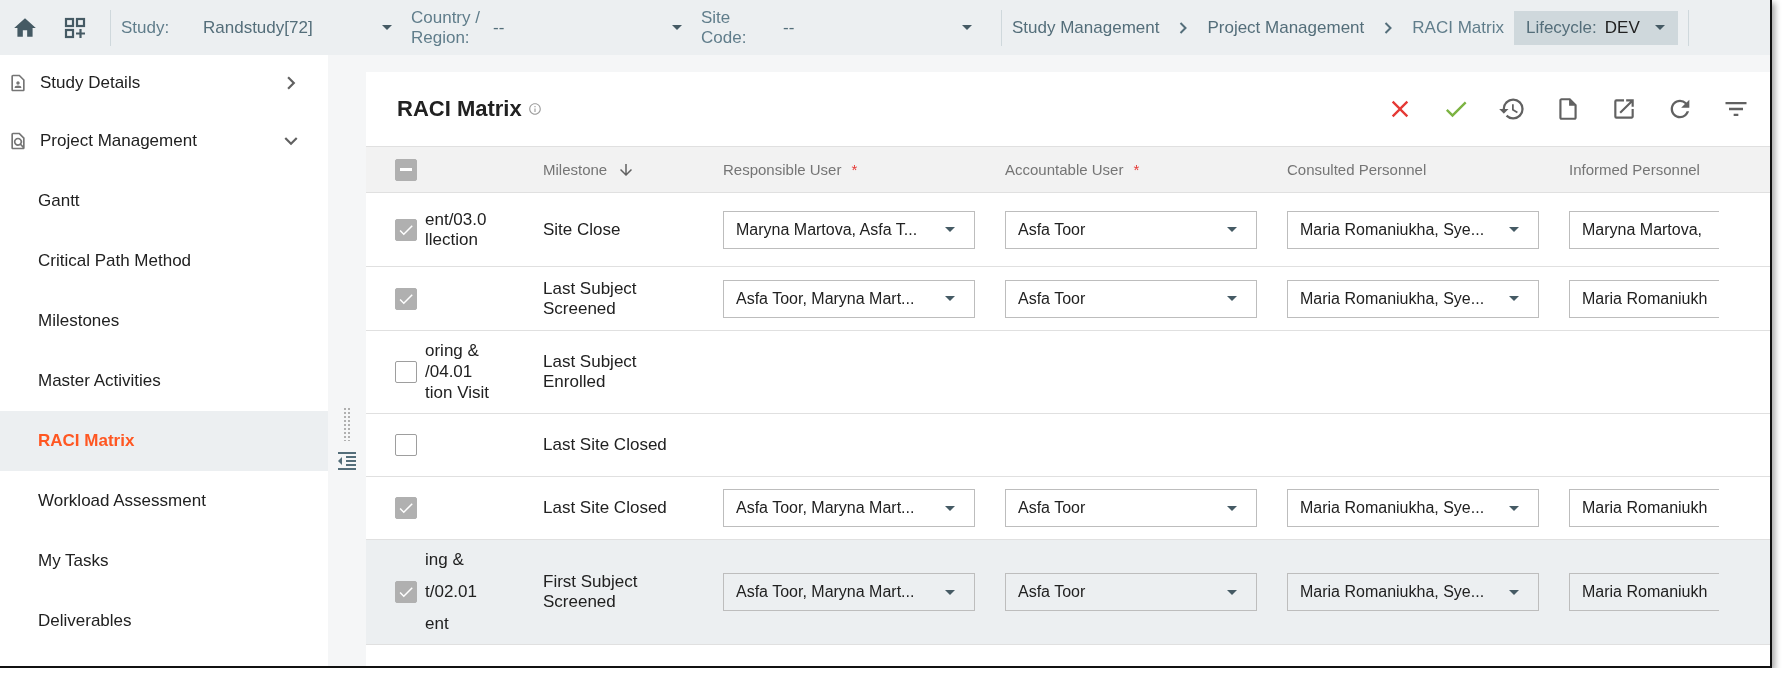 The width and height of the screenshot is (1788, 678). Describe the element at coordinates (164, 501) in the screenshot. I see `sidebar-item: Workload Assessment` at that location.